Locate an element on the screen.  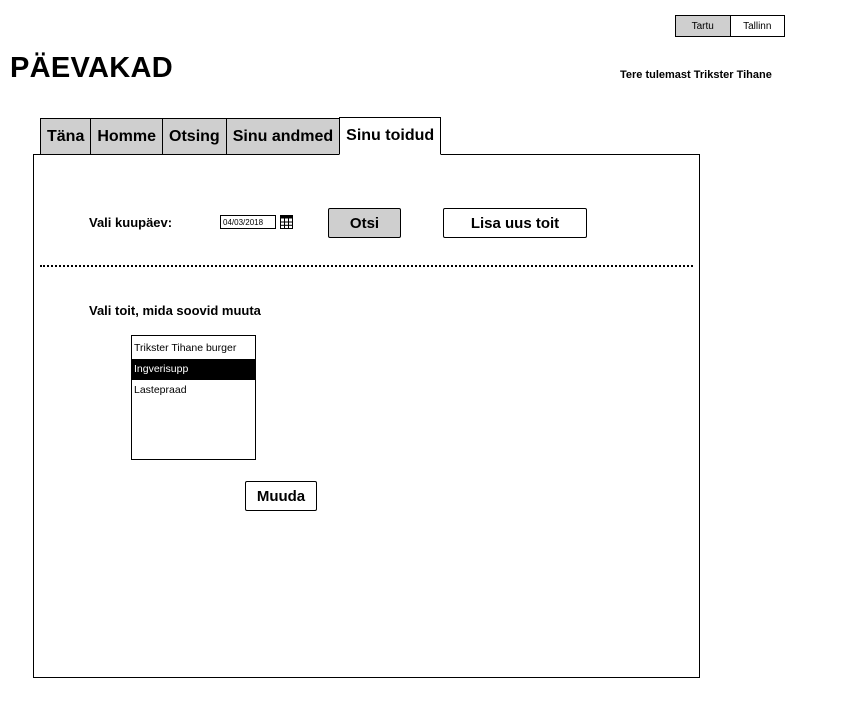
food-select-label: Vali toit, mida soovid muuta is located at coordinates (175, 310).